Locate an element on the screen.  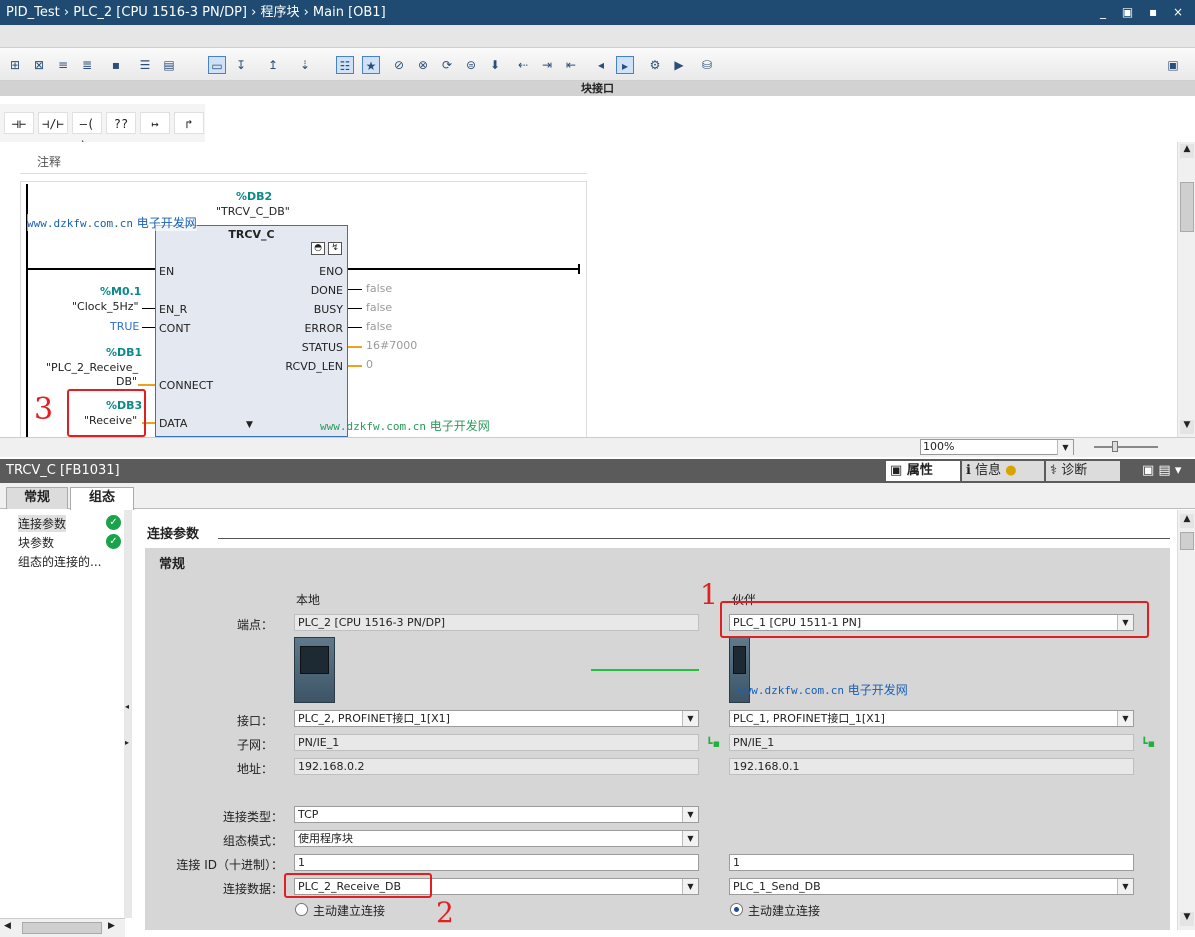
pin-done: DONE is located at coordinates (326, 290).